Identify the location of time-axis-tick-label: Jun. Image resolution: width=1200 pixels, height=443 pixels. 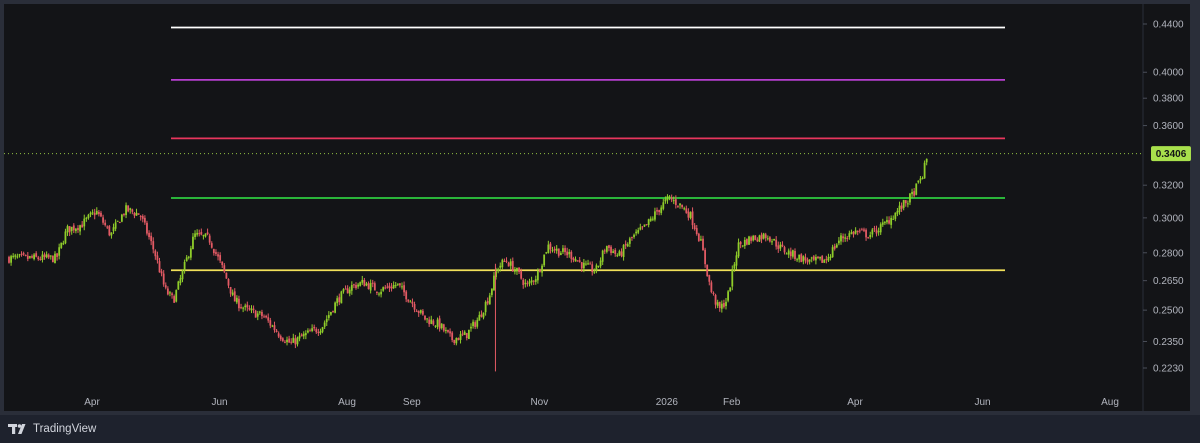
(219, 402).